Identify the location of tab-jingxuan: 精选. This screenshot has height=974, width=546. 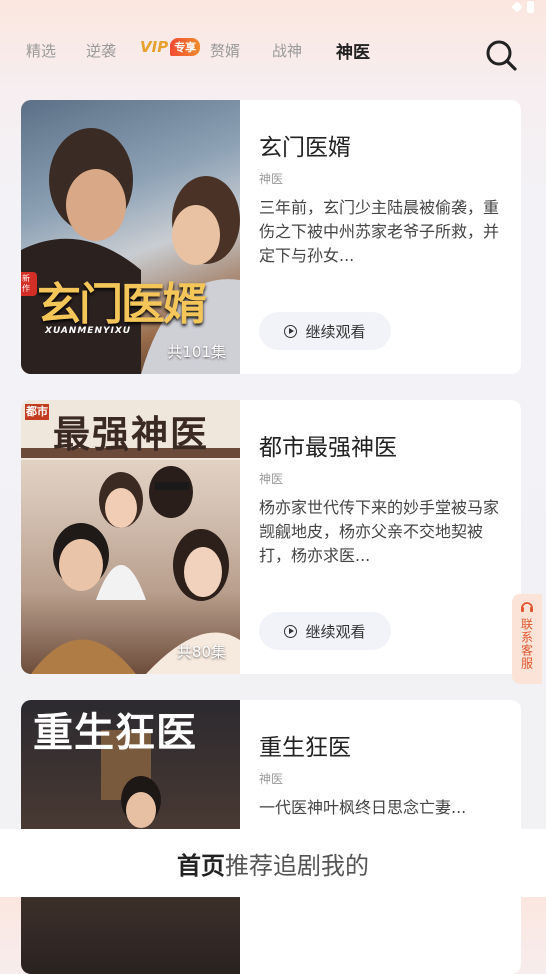
(41, 50).